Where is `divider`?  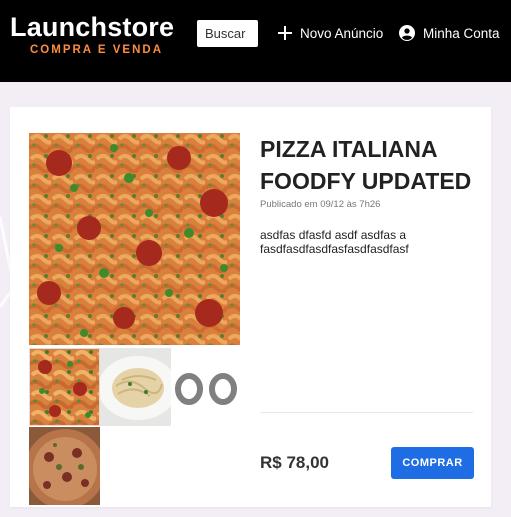
divider is located at coordinates (366, 412).